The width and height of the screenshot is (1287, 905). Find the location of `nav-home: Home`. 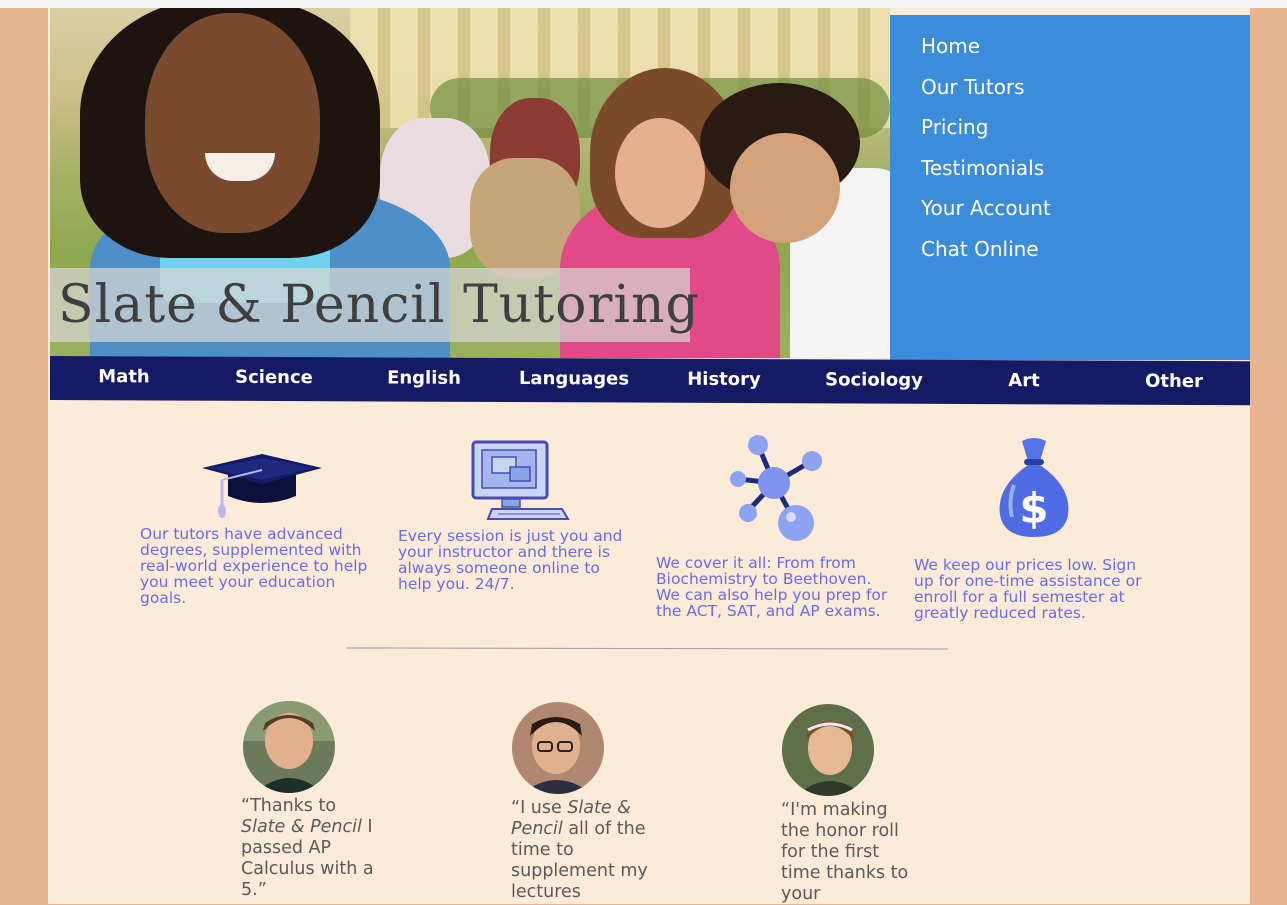

nav-home: Home is located at coordinates (950, 46).